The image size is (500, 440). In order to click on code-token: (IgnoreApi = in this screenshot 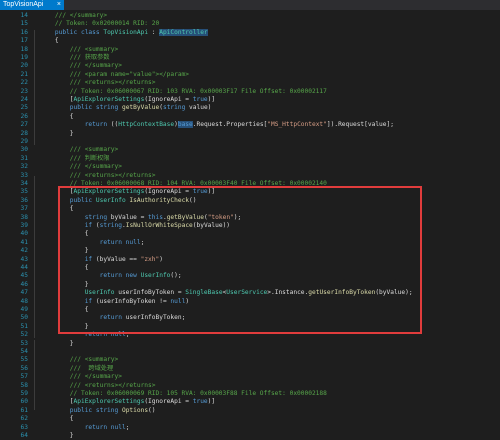, I will do `click(168, 192)`.